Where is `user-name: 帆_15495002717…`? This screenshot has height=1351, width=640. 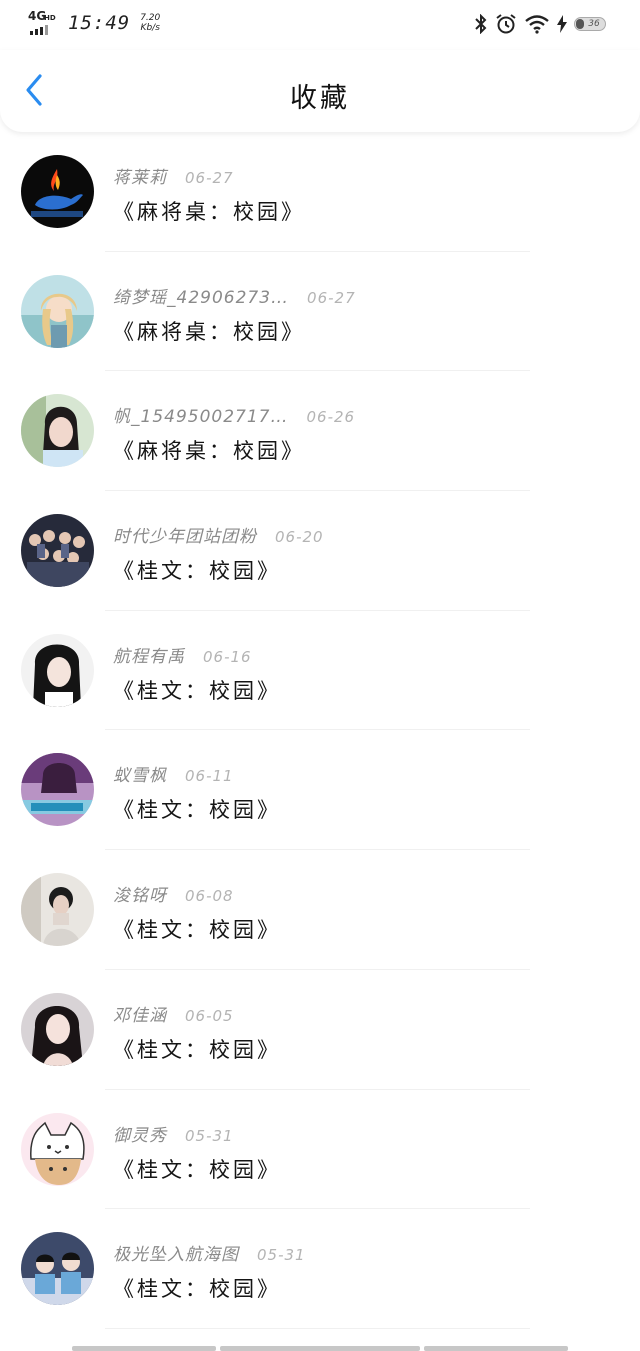
user-name: 帆_15495002717… is located at coordinates (200, 414).